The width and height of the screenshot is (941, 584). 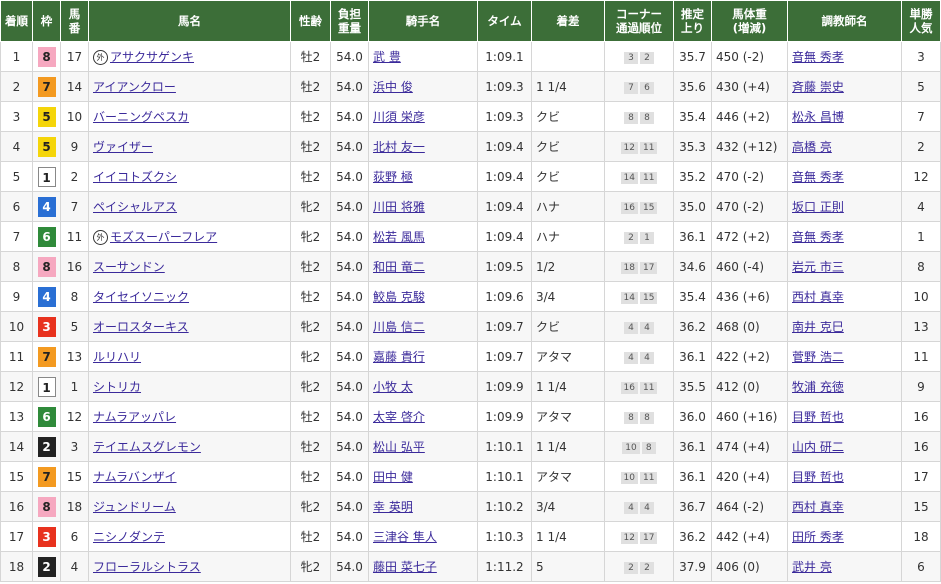 I want to click on trainer-name-link: 斉藤 崇史, so click(x=818, y=87).